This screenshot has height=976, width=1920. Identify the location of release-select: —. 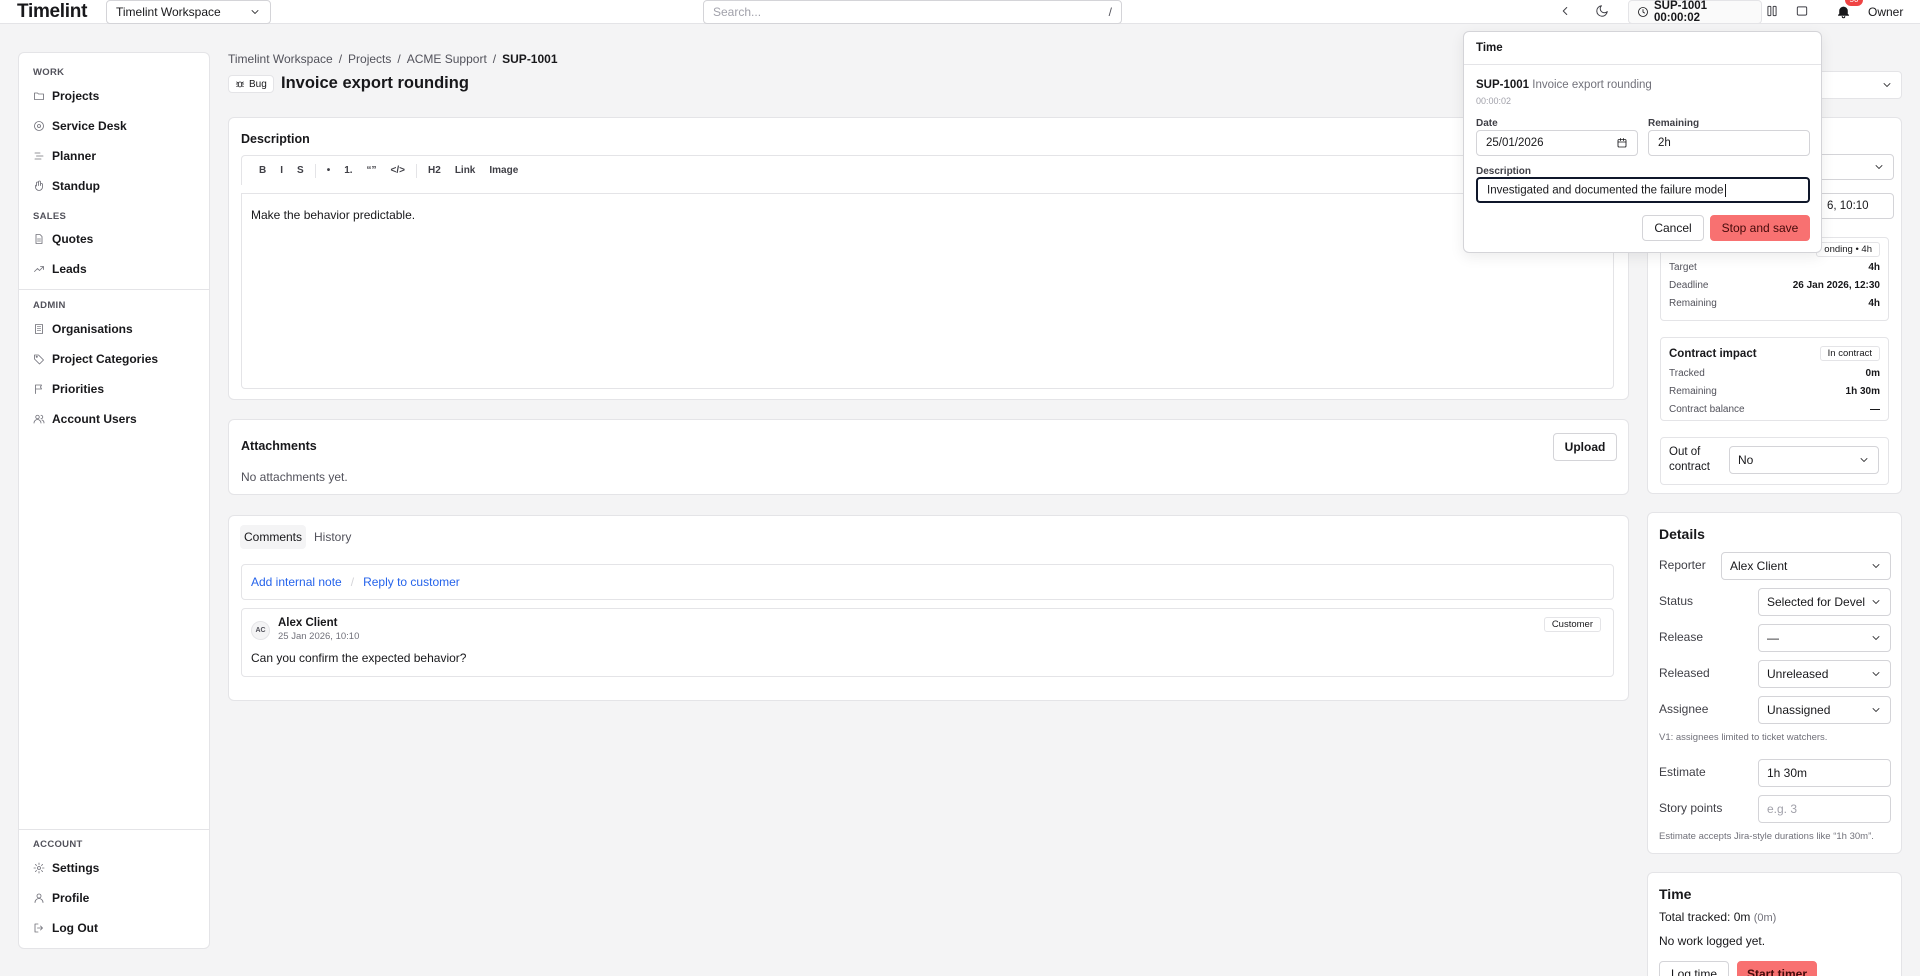
(1824, 638).